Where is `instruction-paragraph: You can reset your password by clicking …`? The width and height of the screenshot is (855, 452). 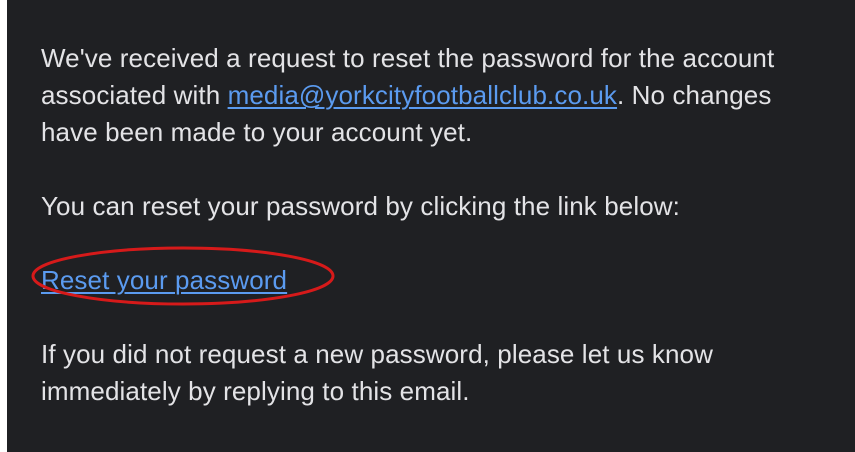
instruction-paragraph: You can reset your password by clicking … is located at coordinates (360, 206).